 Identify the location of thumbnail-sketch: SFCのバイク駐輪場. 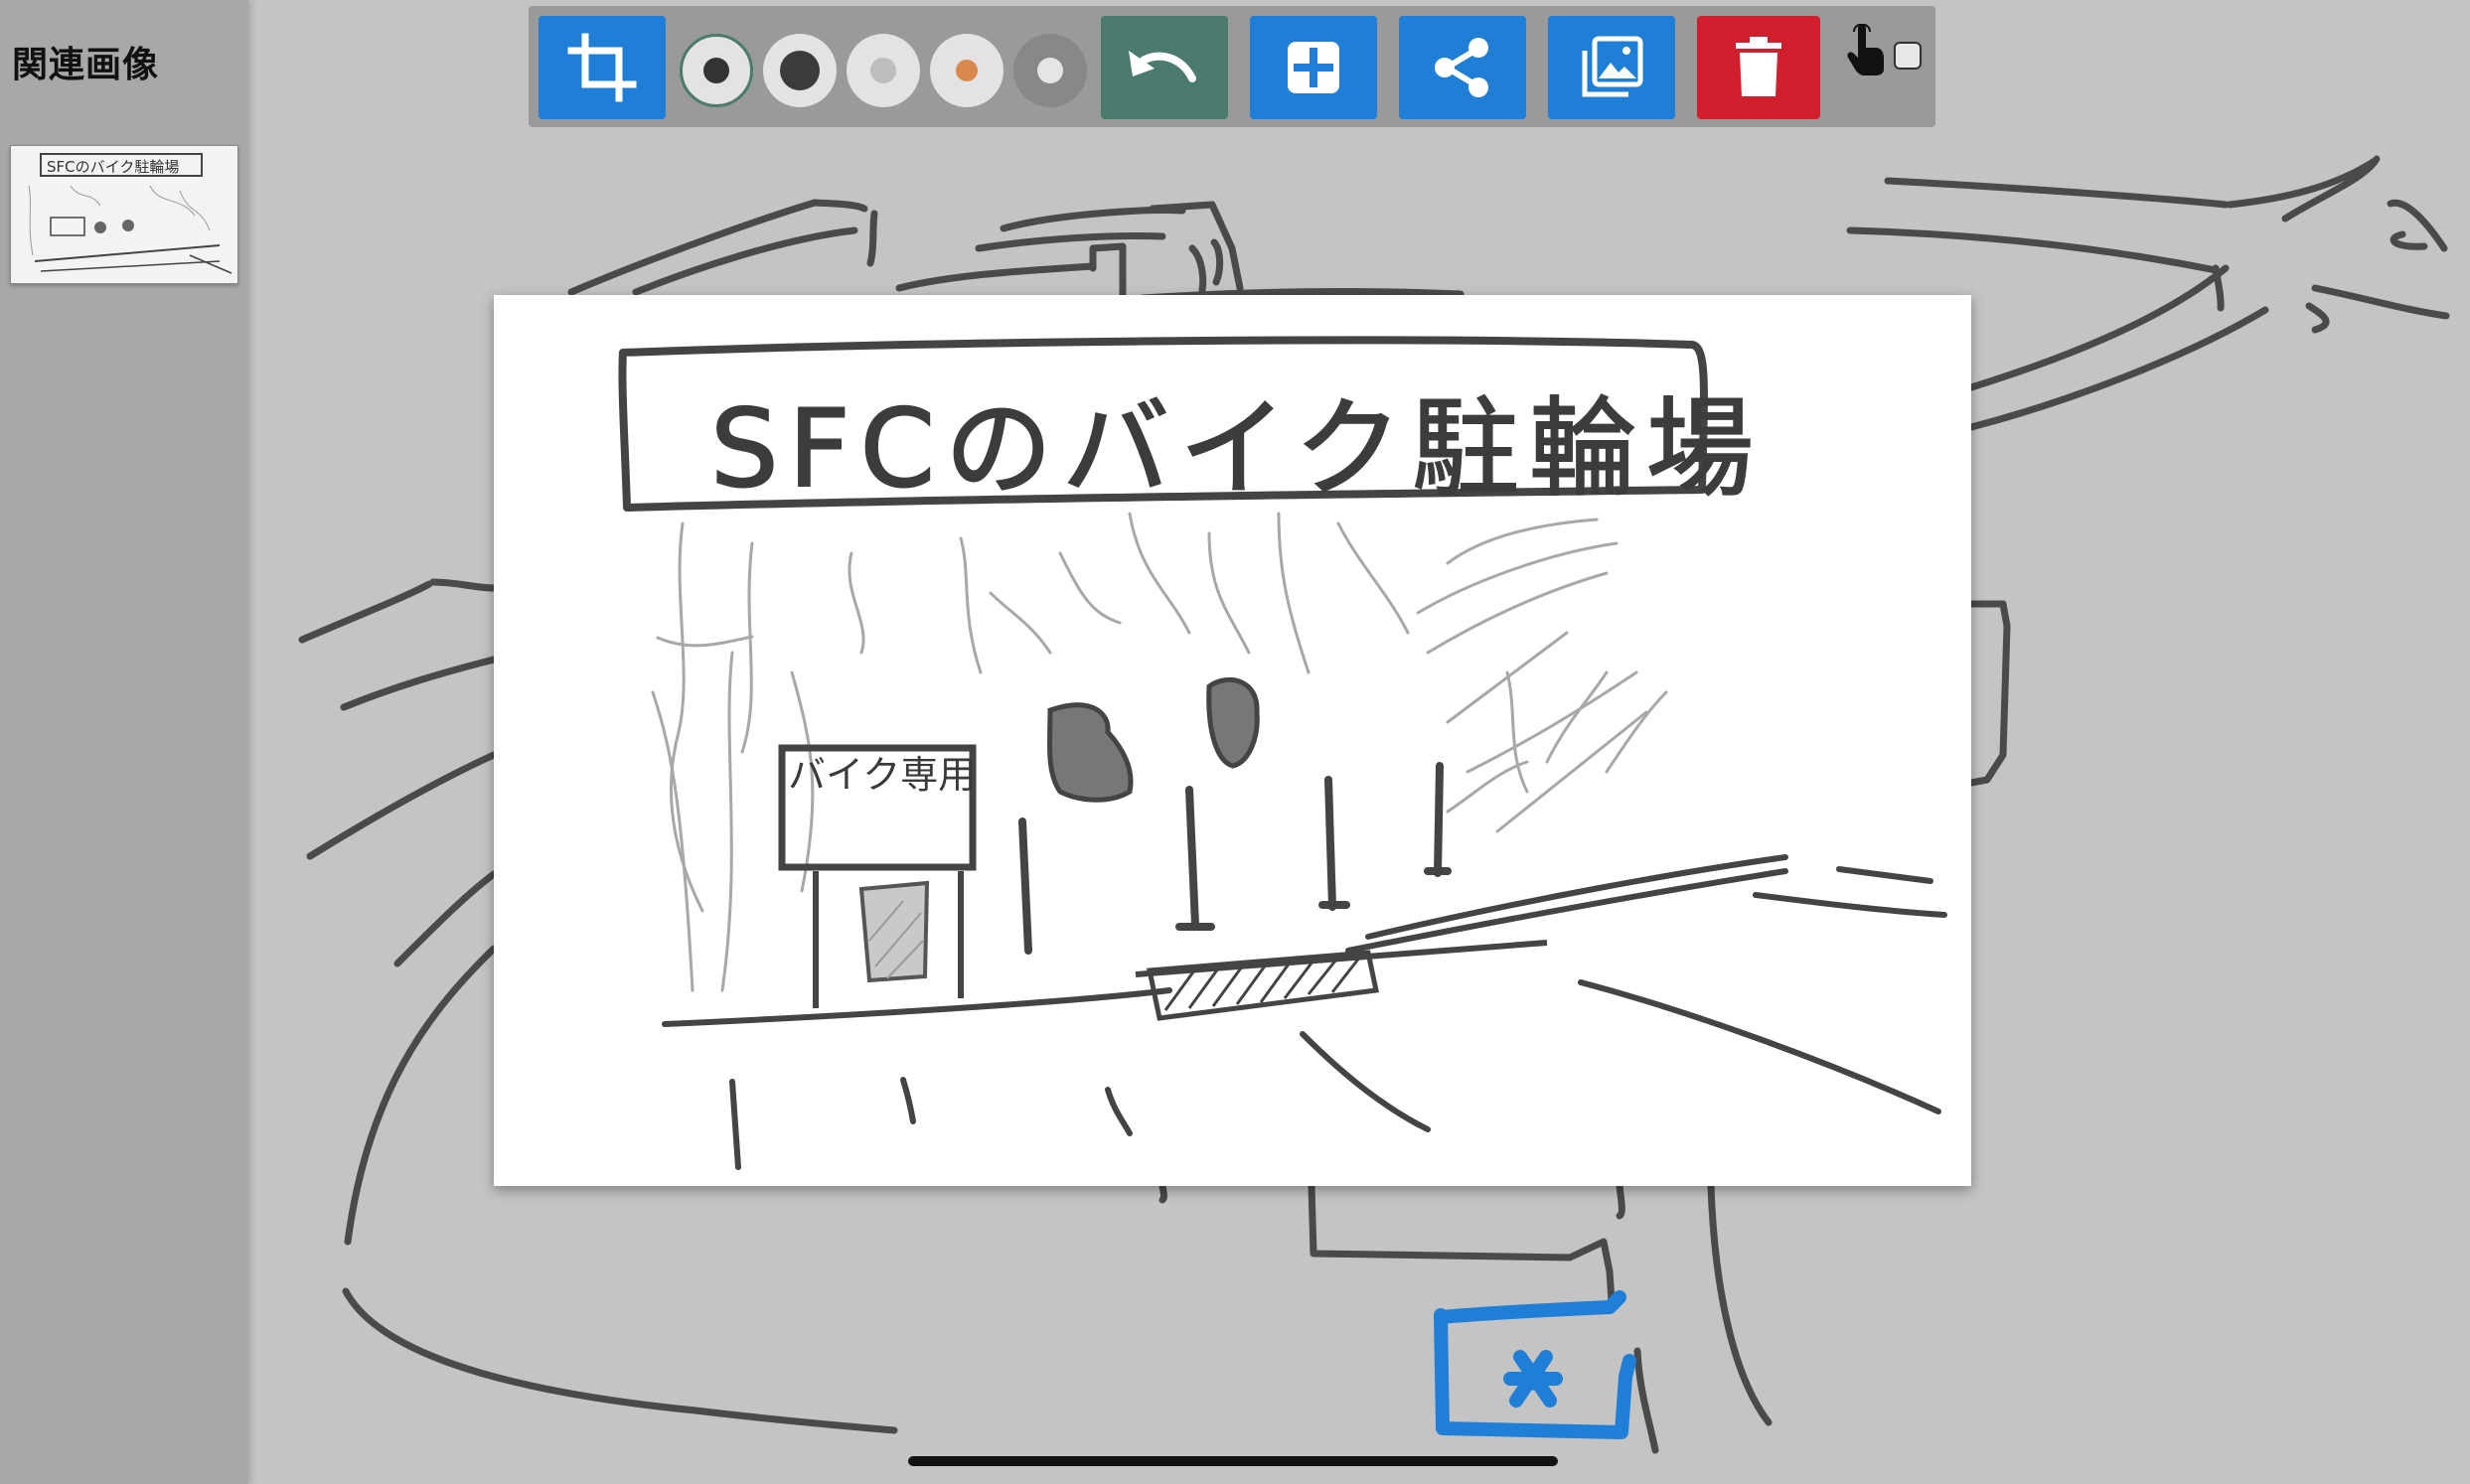
(130, 213).